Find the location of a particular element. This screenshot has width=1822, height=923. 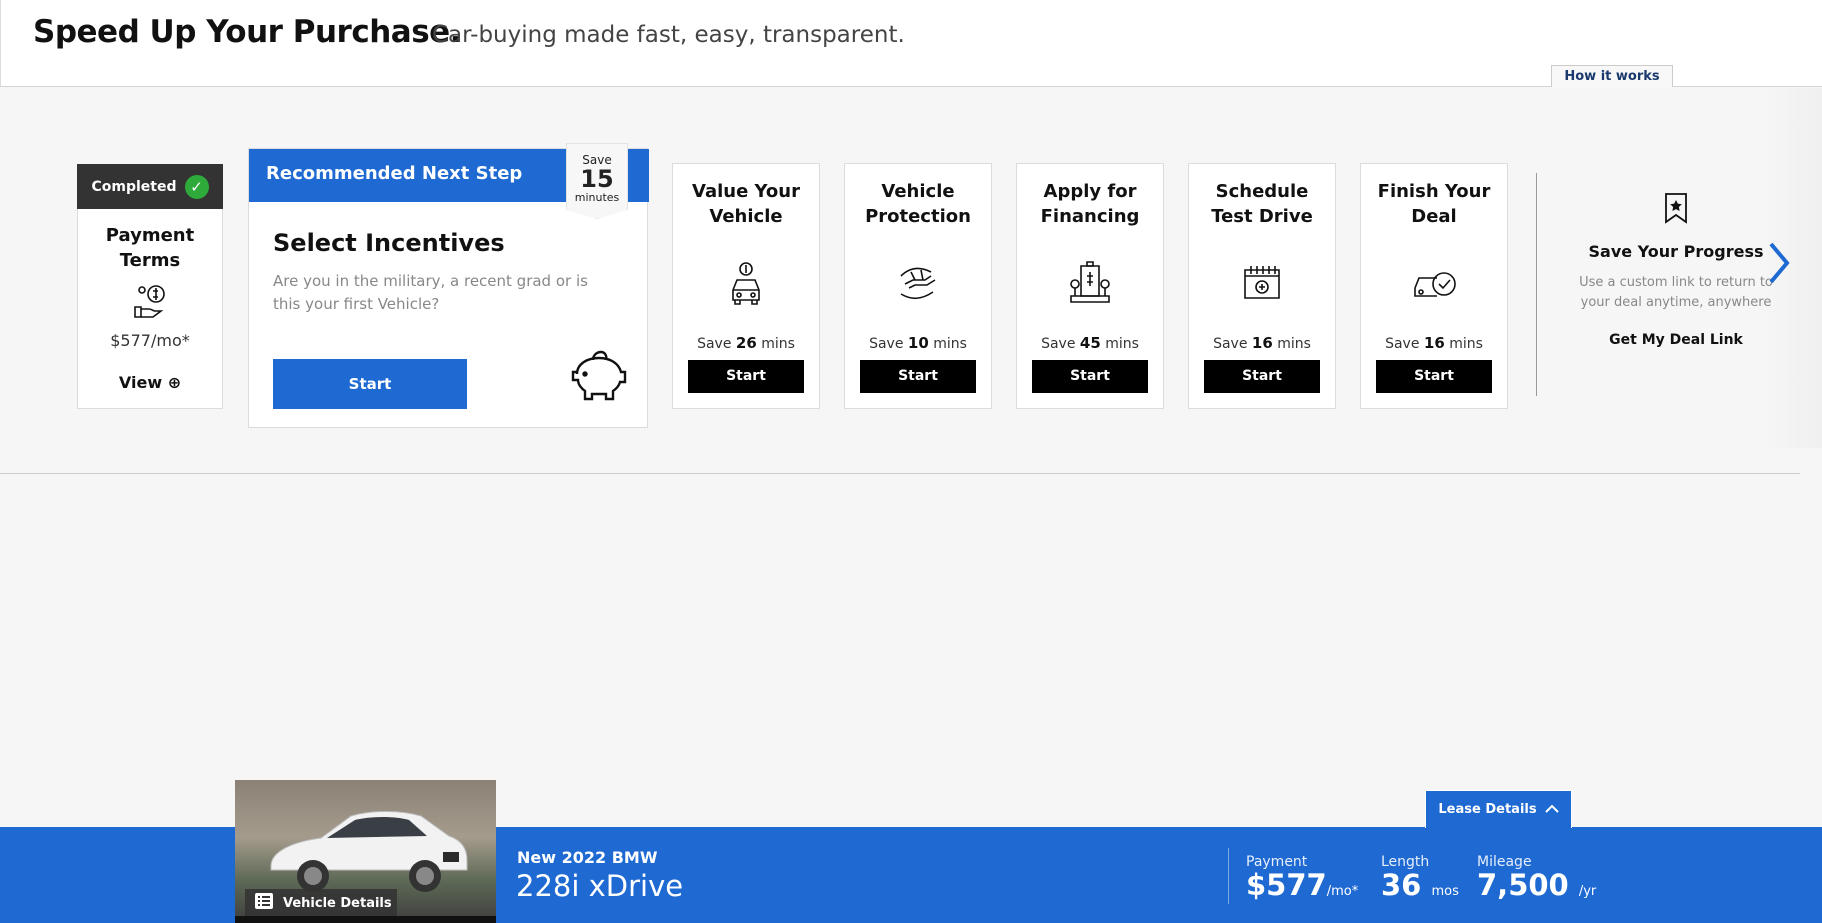

payment-value: $577 is located at coordinates (1286, 885).